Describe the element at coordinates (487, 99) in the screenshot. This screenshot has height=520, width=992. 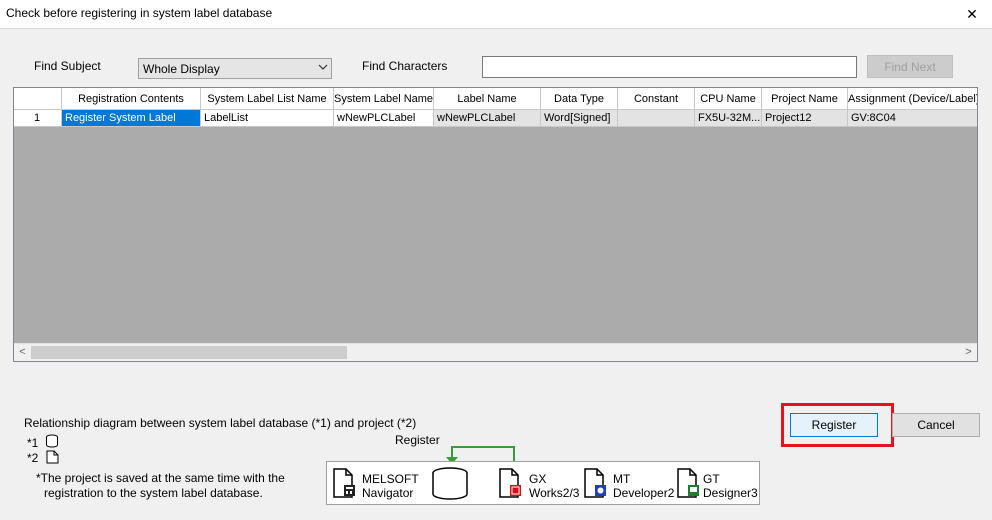
I see `header-label-name: Label Name` at that location.